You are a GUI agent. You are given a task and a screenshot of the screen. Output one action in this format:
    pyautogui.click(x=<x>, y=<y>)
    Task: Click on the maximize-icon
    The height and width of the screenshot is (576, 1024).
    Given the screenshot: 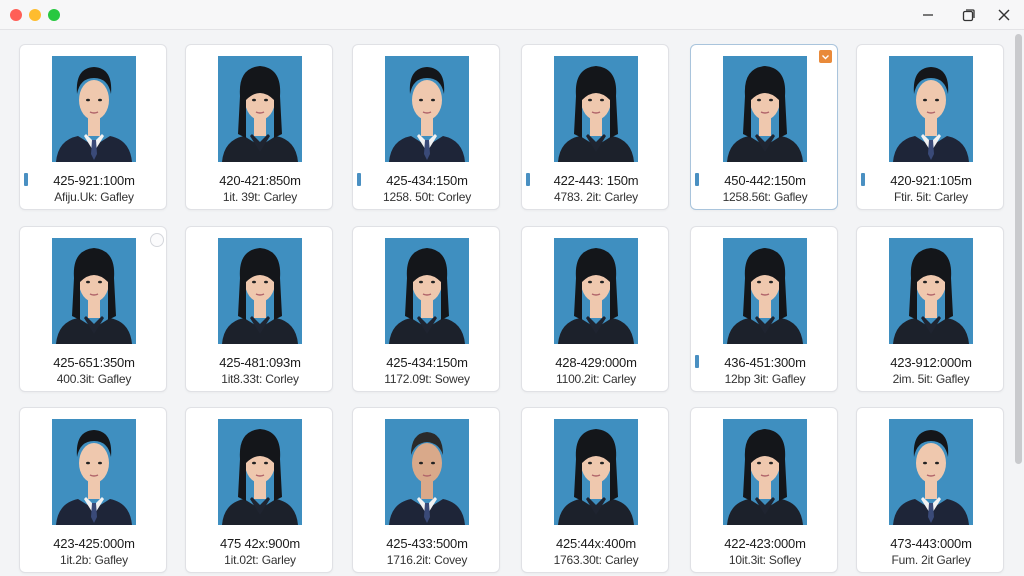 What is the action you would take?
    pyautogui.click(x=968, y=14)
    